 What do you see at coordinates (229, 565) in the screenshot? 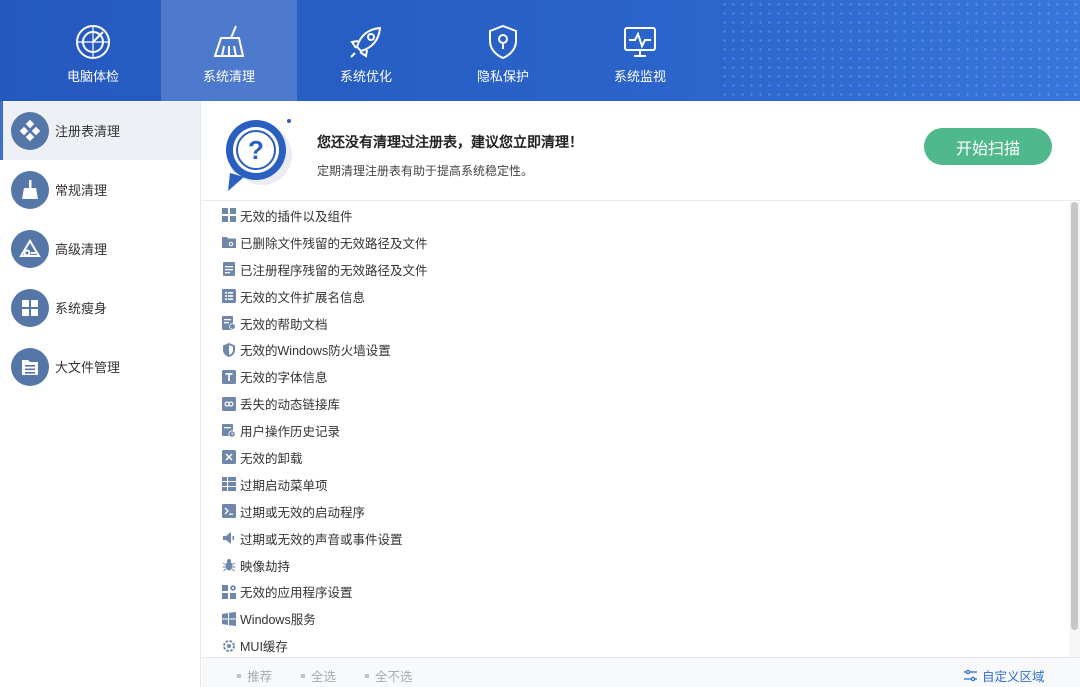
I see `bug-icon` at bounding box center [229, 565].